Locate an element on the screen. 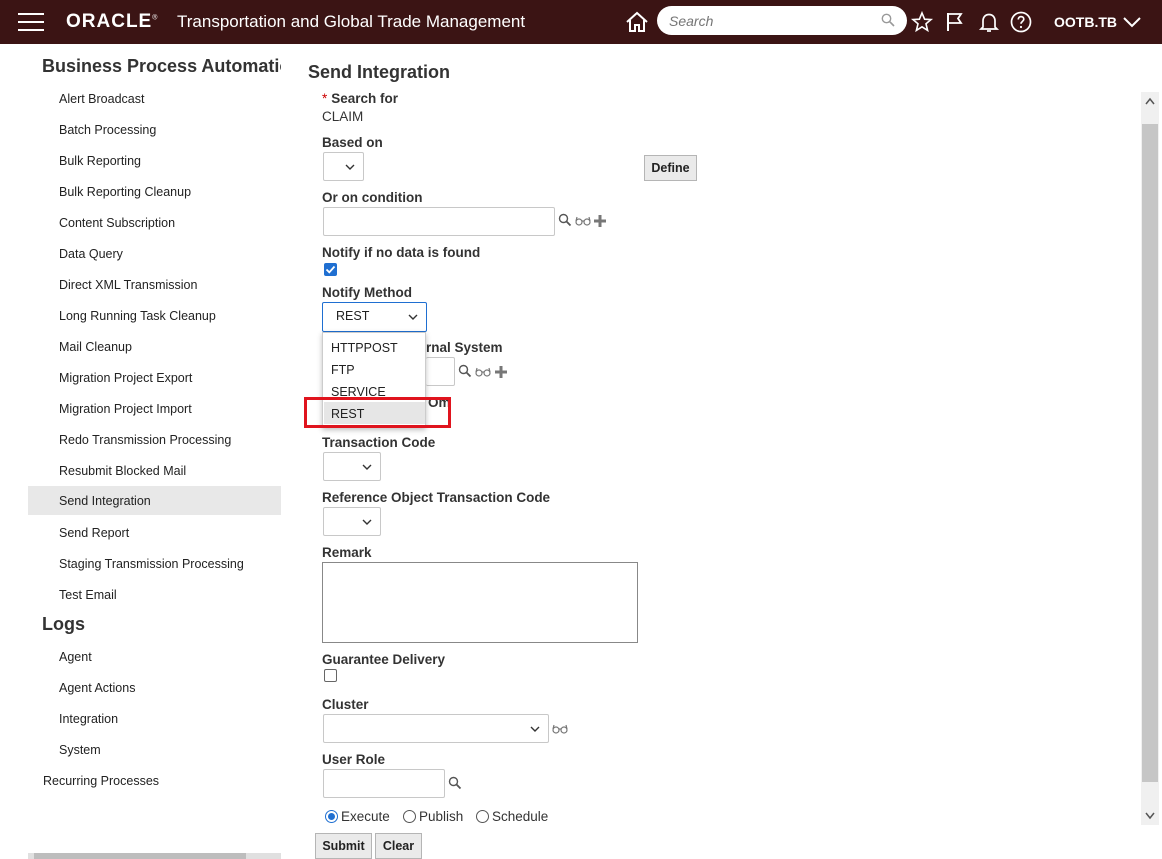 The image size is (1162, 859). sidebar-item-send-report: Send Report is located at coordinates (154, 532).